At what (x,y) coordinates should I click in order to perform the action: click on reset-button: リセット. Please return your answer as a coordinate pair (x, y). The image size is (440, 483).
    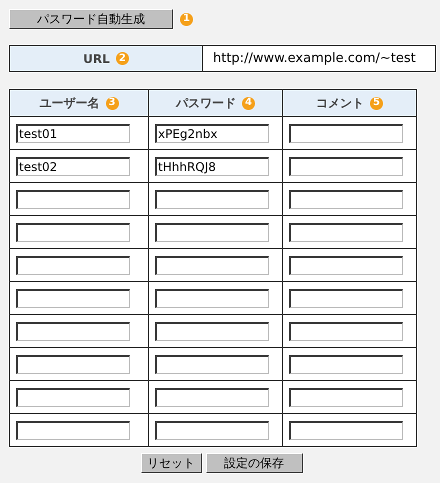
    Looking at the image, I should click on (171, 463).